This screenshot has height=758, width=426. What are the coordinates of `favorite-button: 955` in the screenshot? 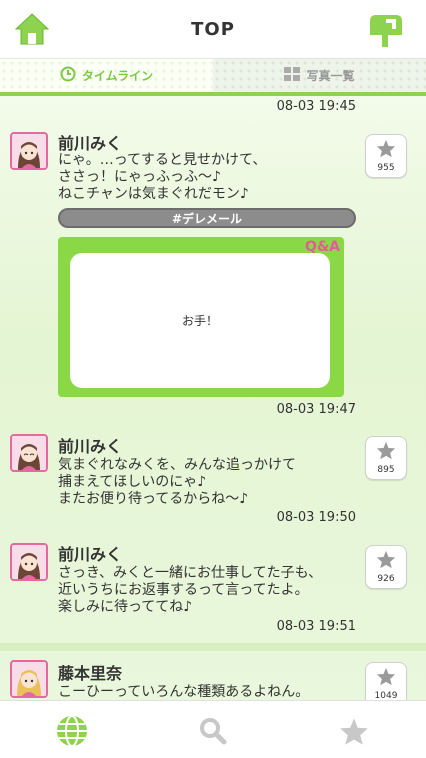 It's located at (386, 156).